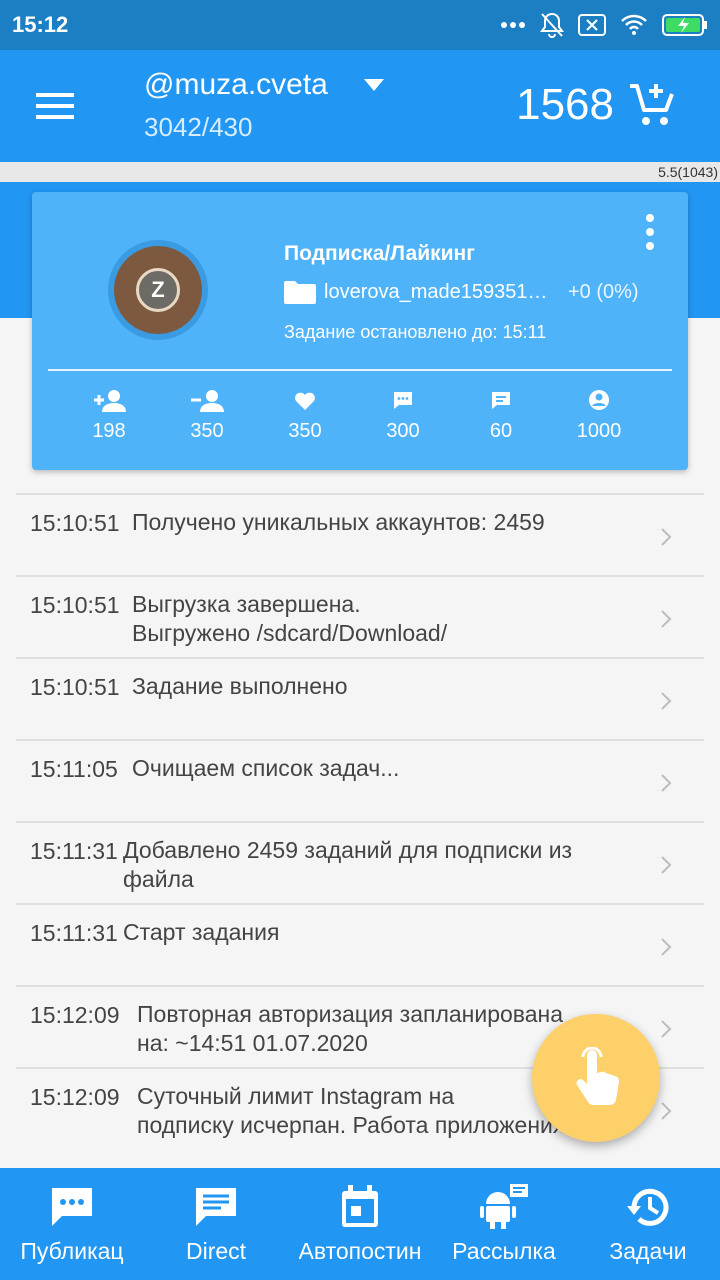 This screenshot has height=1280, width=720. I want to click on battery-charging-icon, so click(684, 25).